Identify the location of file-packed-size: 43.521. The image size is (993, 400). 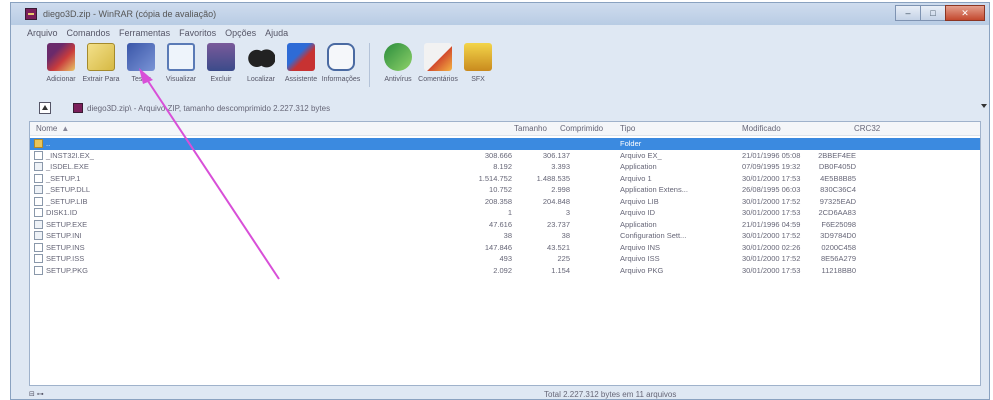
(558, 247).